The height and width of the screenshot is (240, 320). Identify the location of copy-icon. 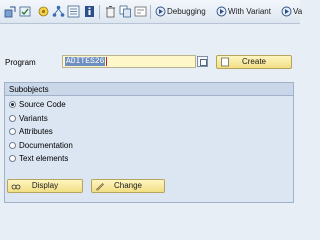
(125, 11).